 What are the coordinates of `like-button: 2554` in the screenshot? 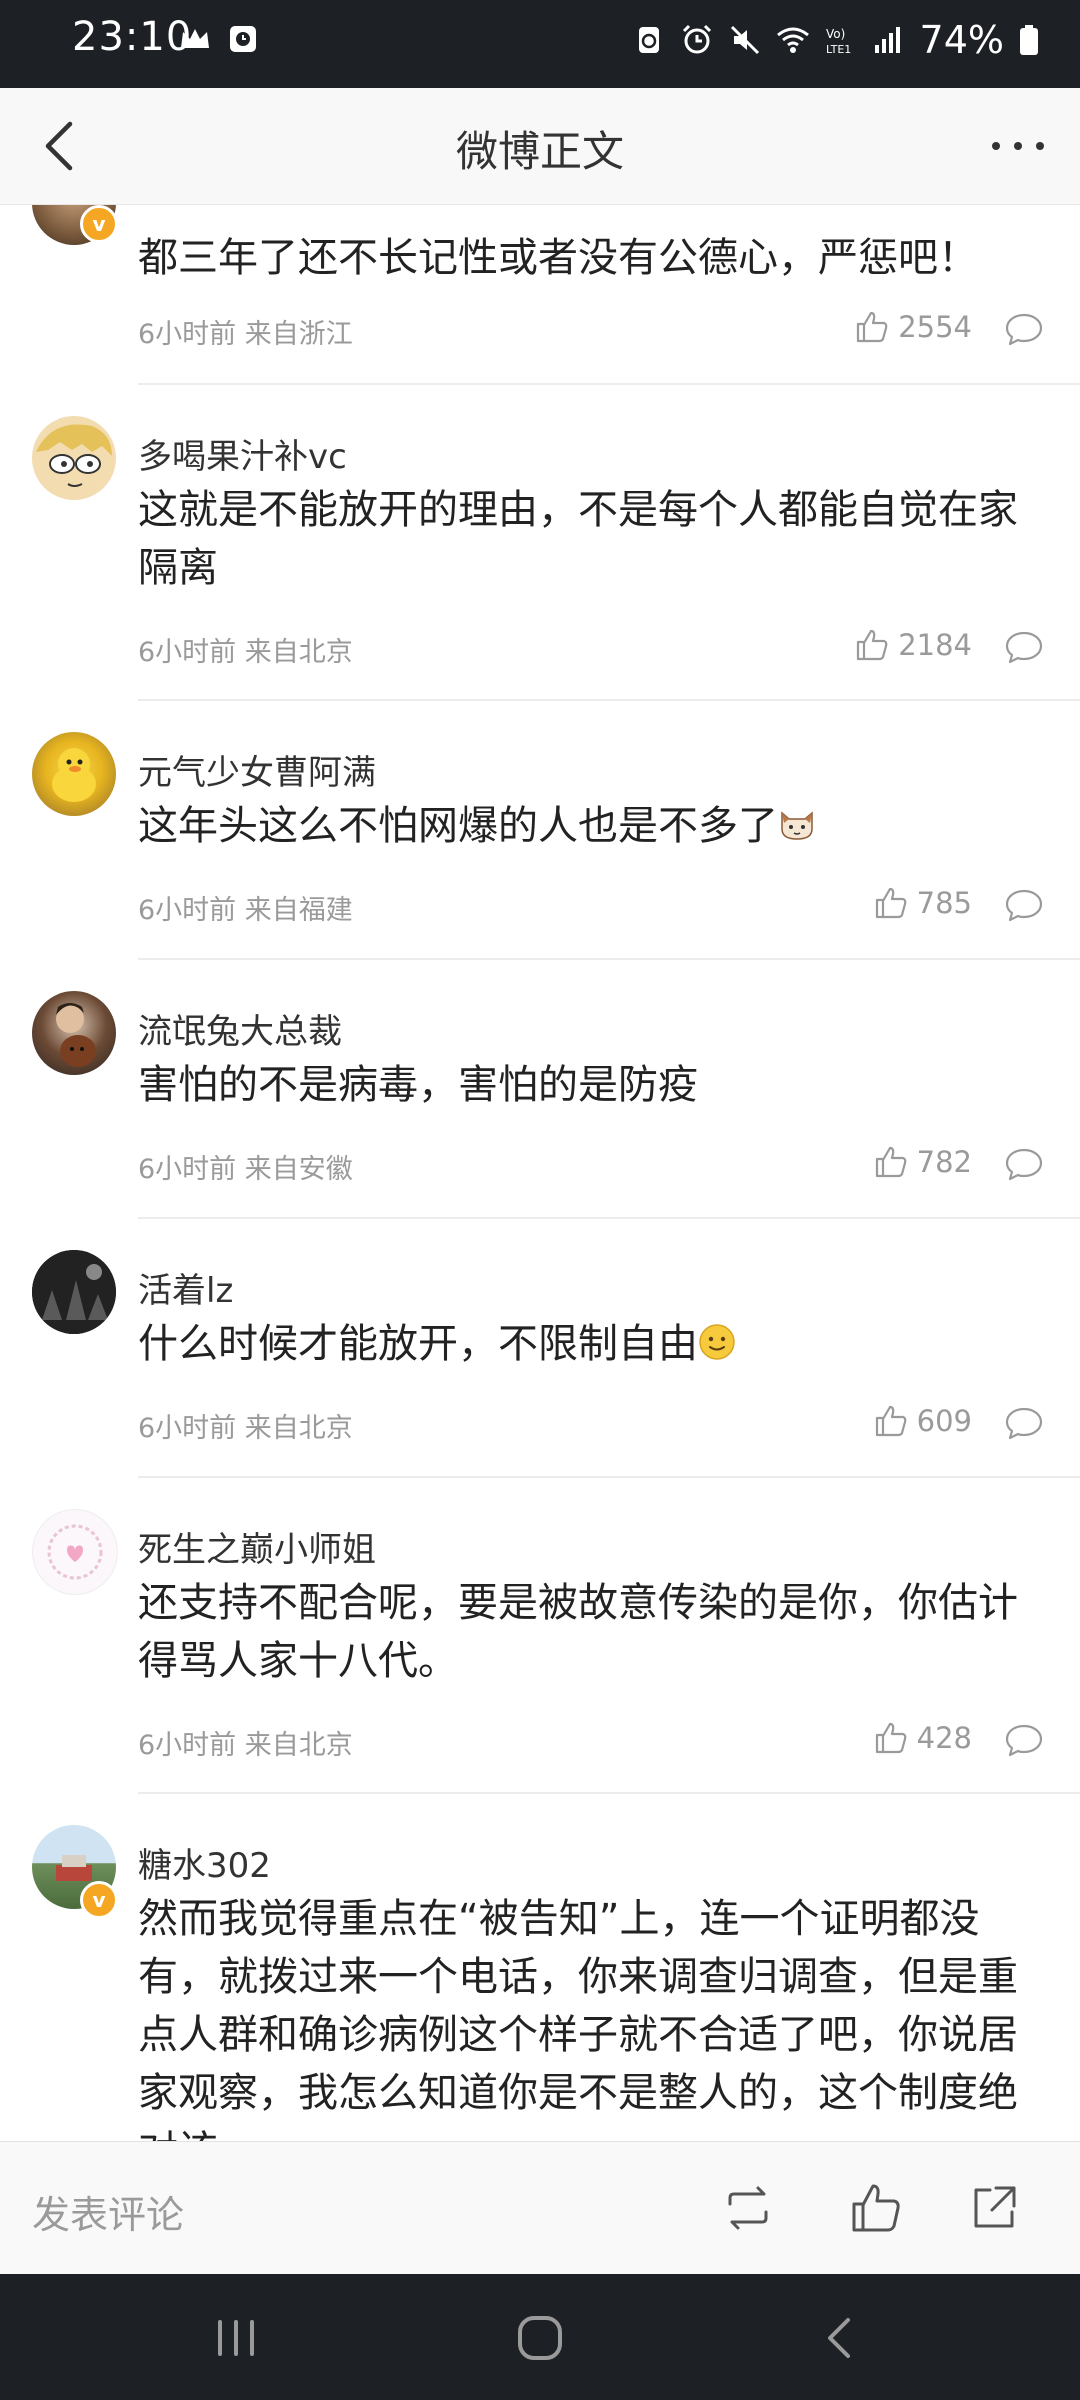 It's located at (913, 327).